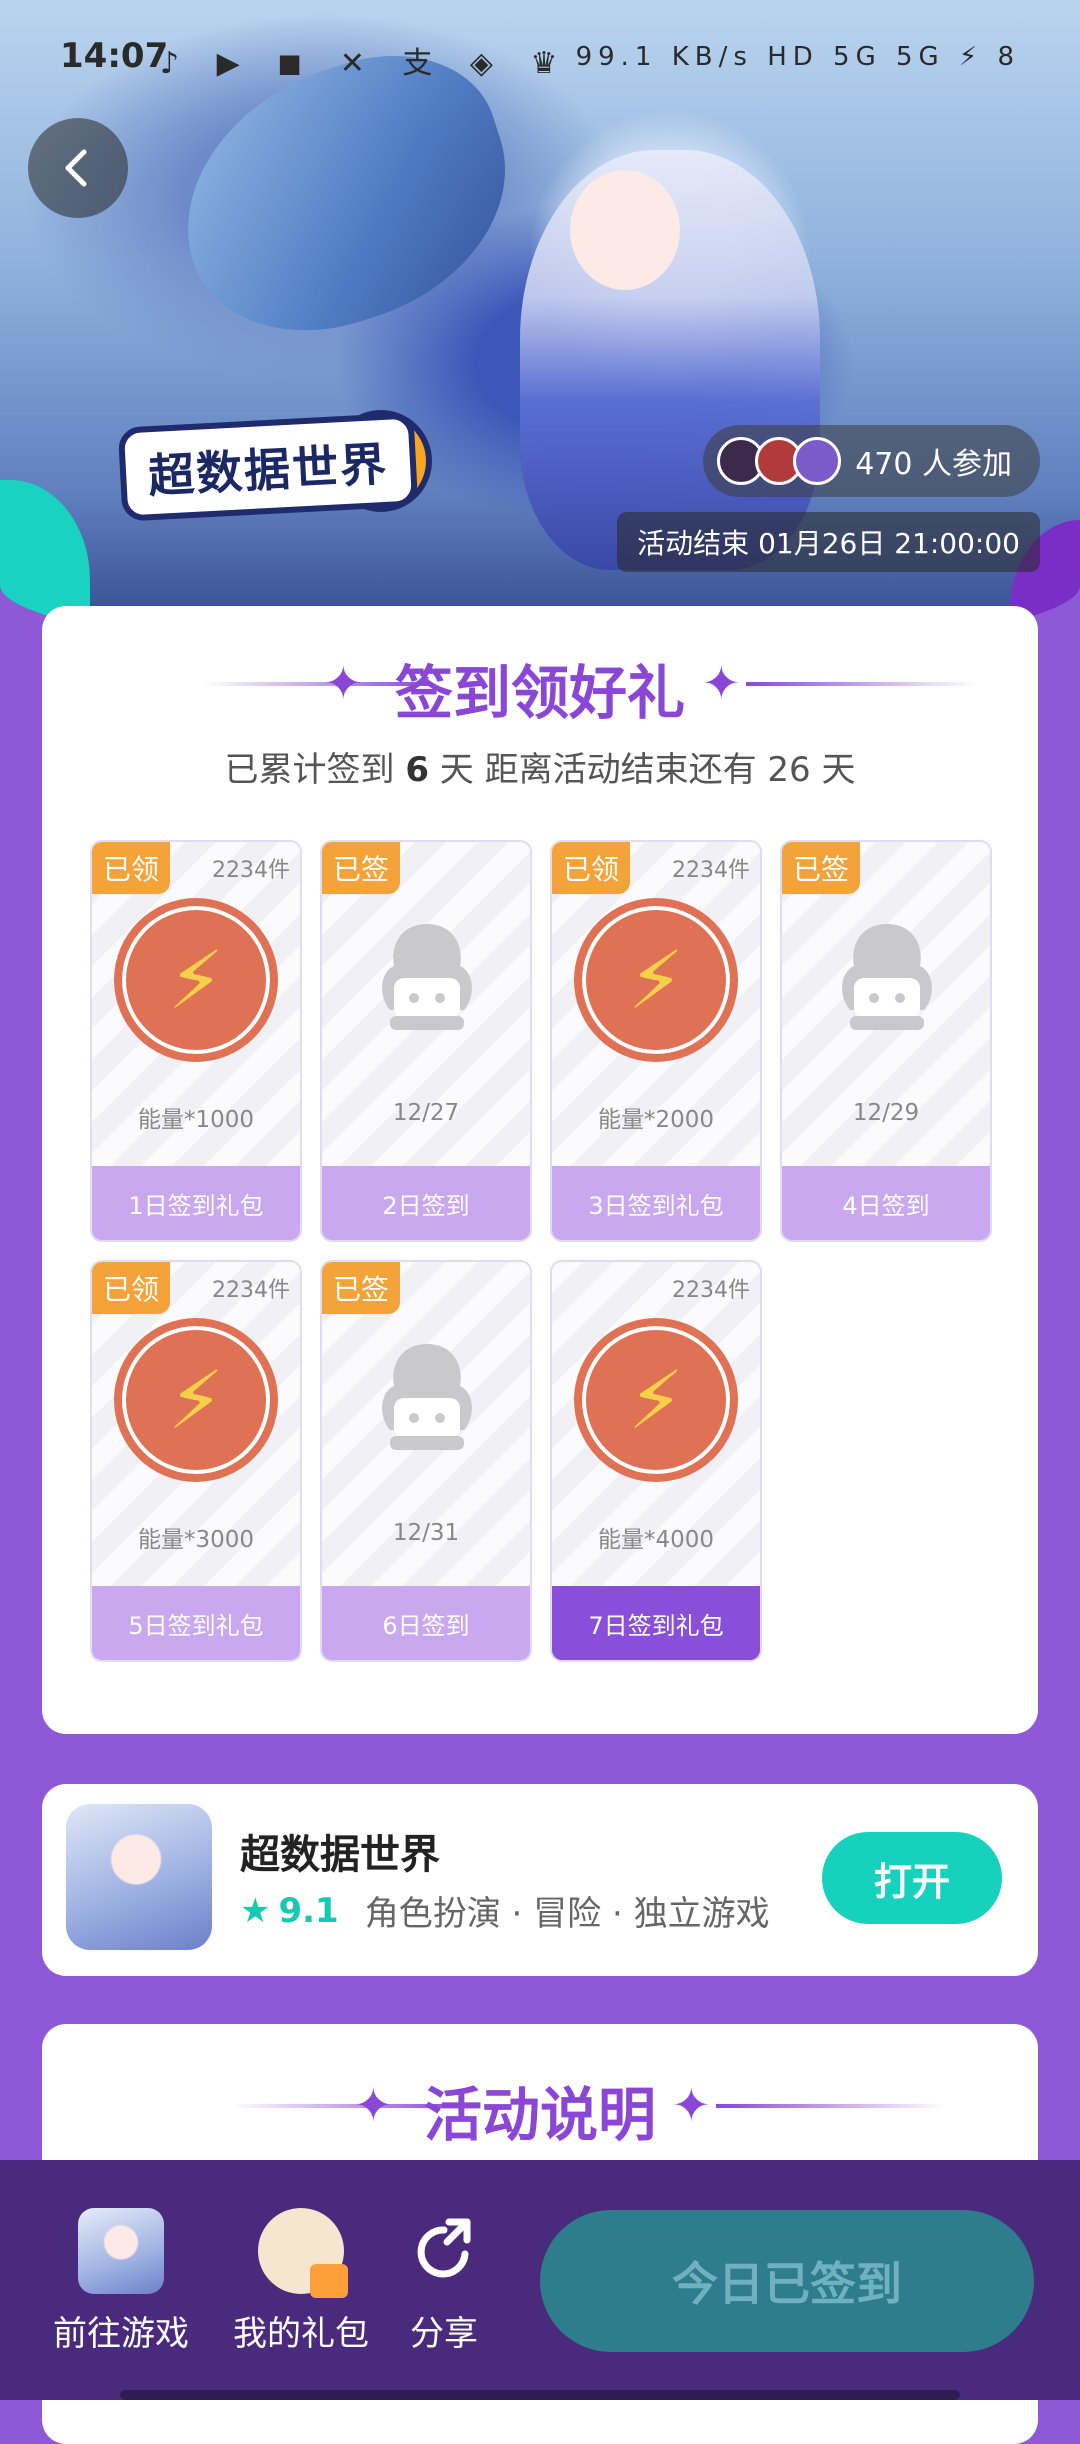  I want to click on status-time: 14:07, so click(114, 56).